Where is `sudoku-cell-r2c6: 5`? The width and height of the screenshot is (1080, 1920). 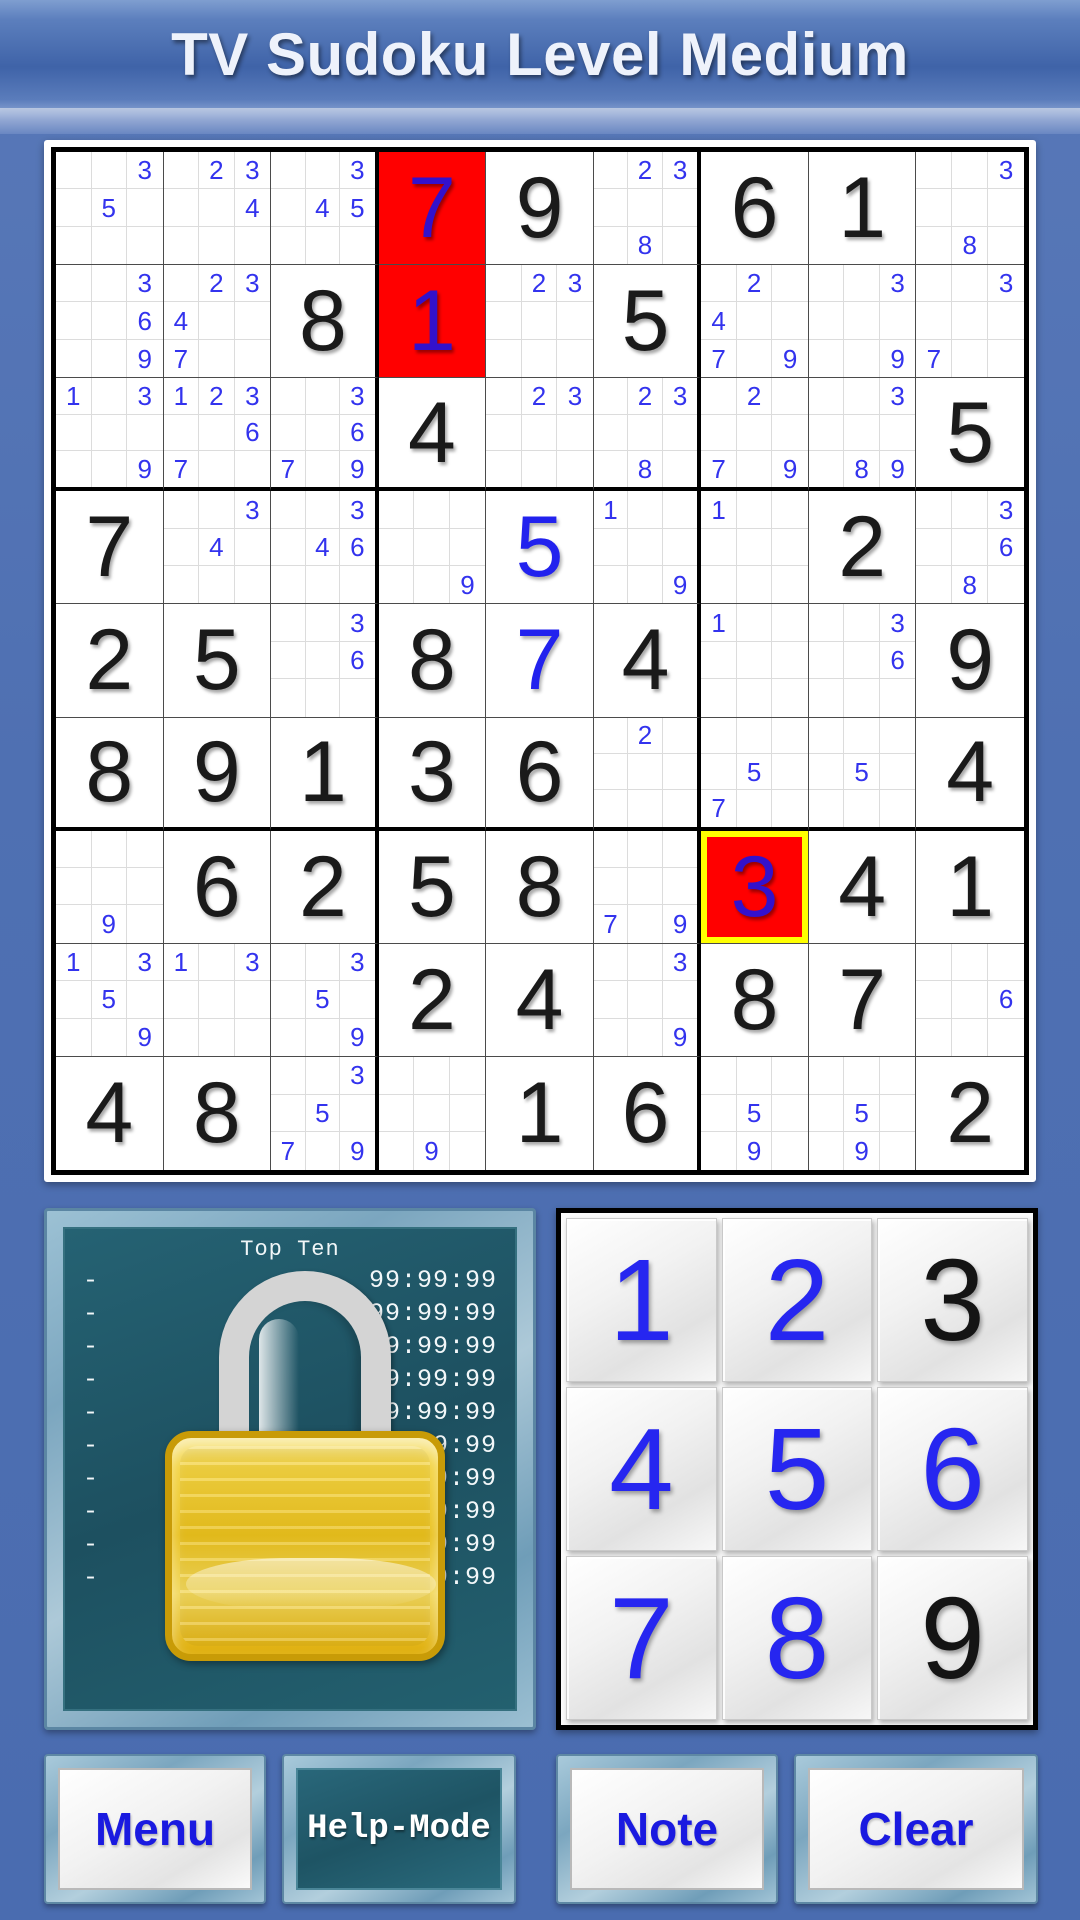
sudoku-cell-r2c6: 5 is located at coordinates (647, 322).